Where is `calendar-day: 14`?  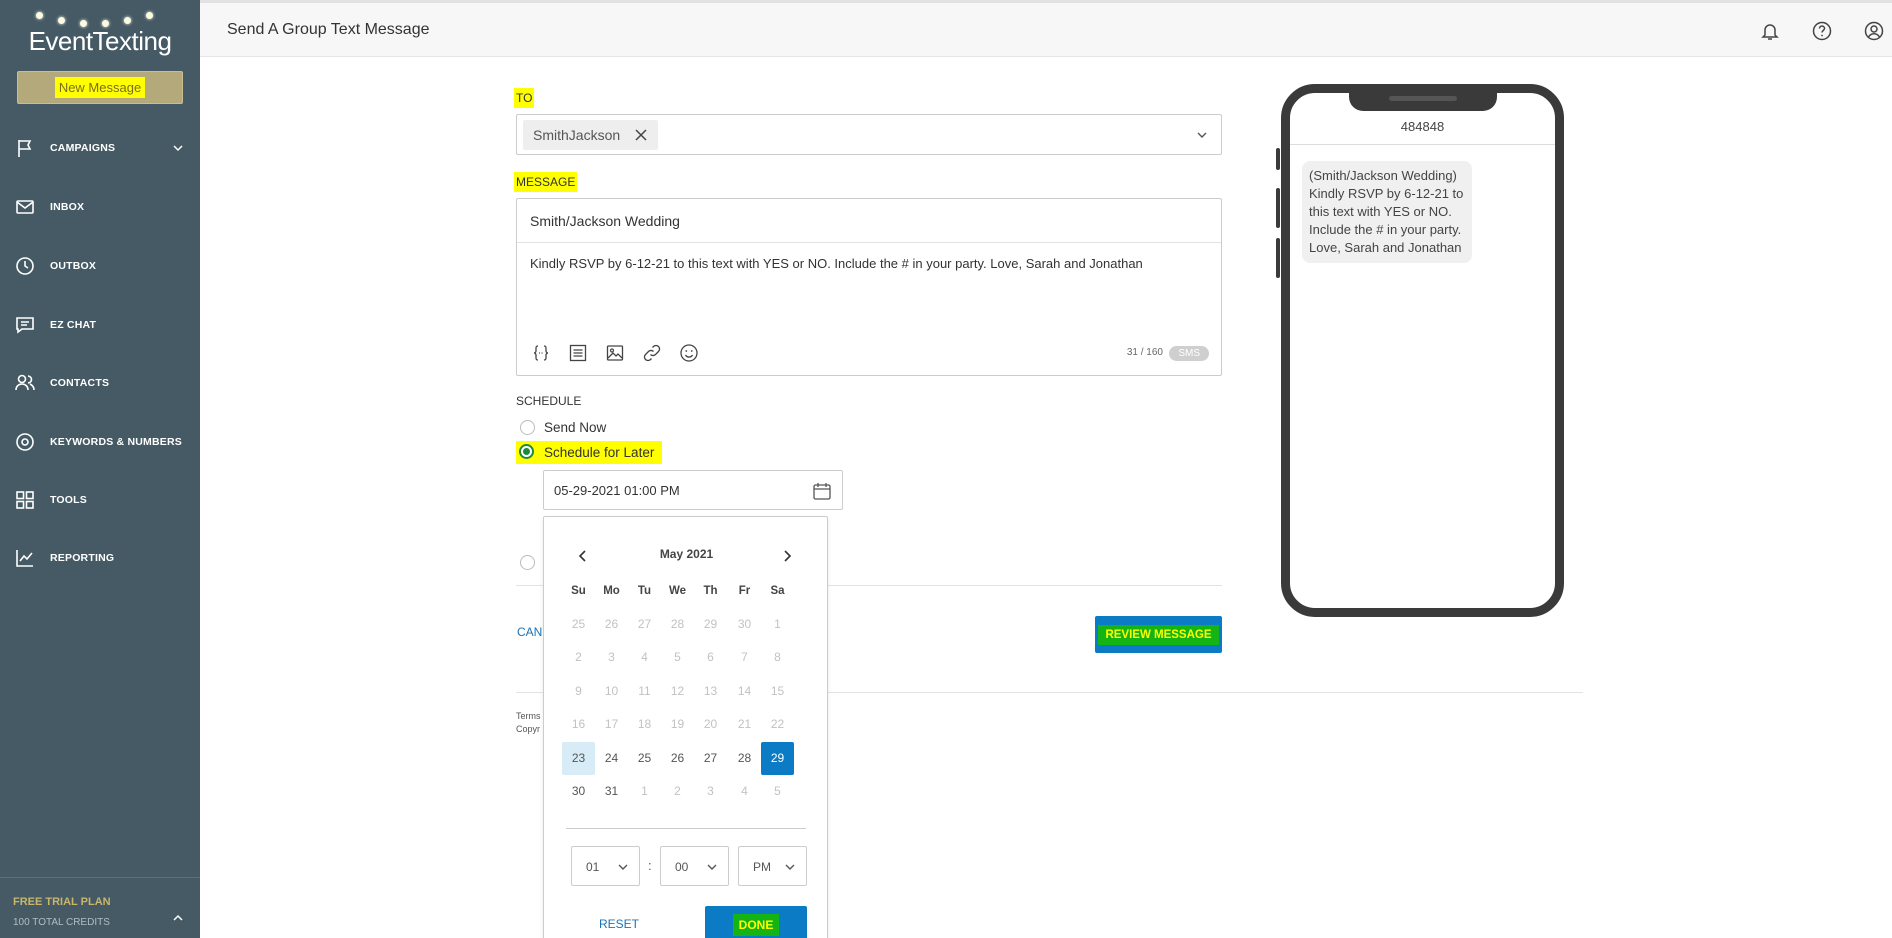
calendar-day: 14 is located at coordinates (744, 691).